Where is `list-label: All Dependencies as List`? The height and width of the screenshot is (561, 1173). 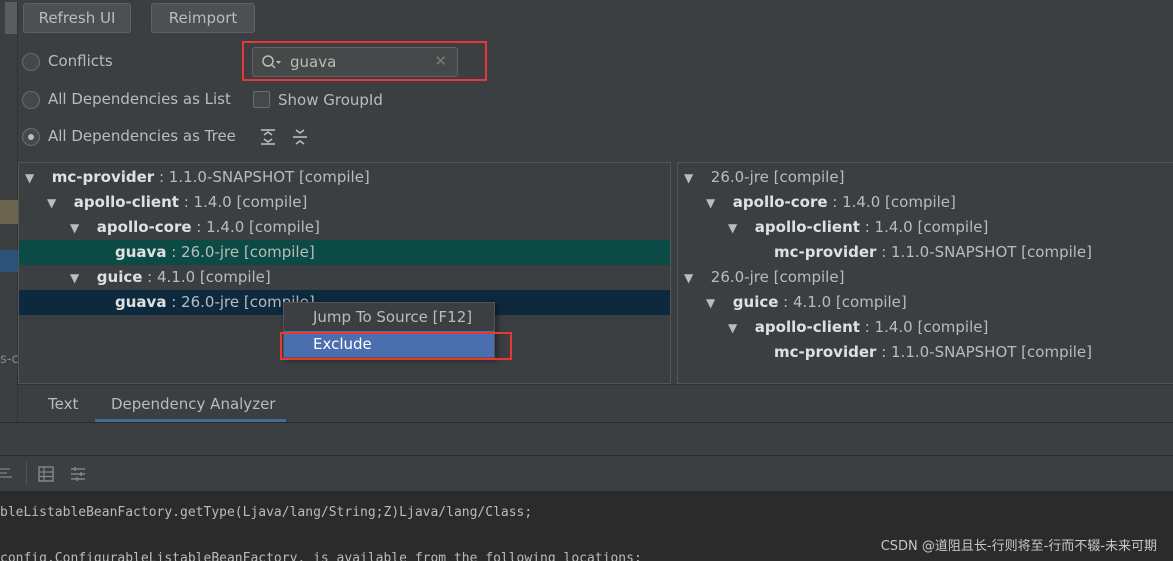 list-label: All Dependencies as List is located at coordinates (139, 99).